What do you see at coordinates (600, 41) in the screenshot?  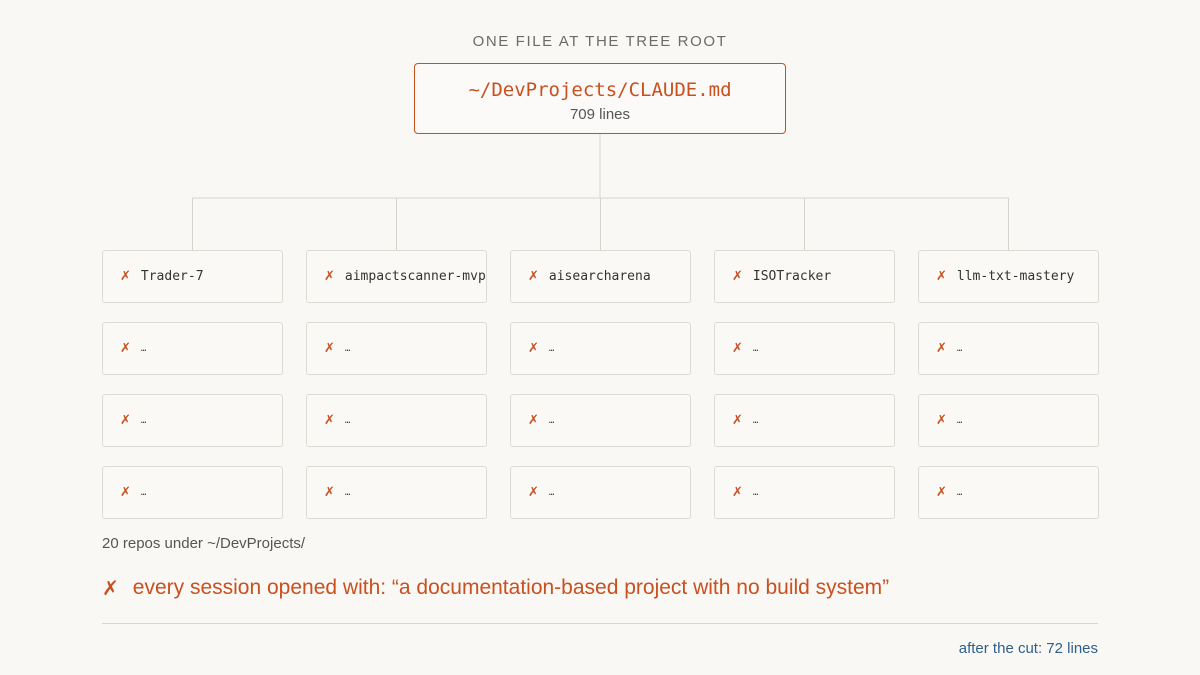 I see `diagram-heading: ONE FILE AT THE TREE ROOT` at bounding box center [600, 41].